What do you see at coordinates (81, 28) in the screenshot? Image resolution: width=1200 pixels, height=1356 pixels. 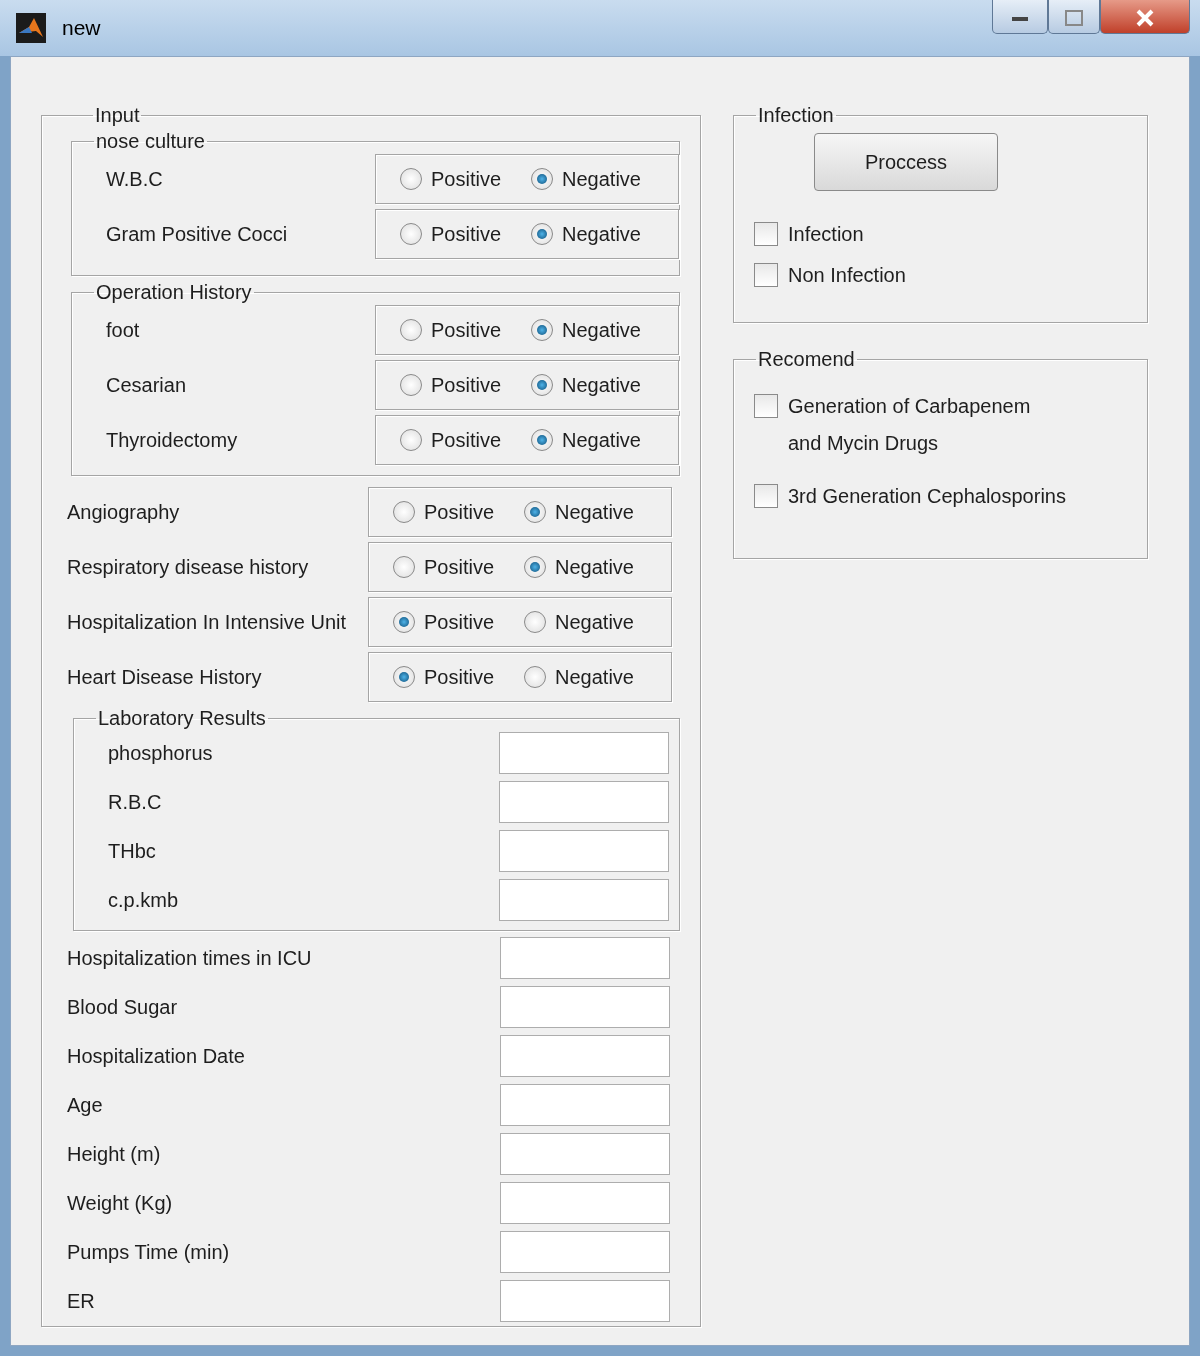 I see `window-title: new` at bounding box center [81, 28].